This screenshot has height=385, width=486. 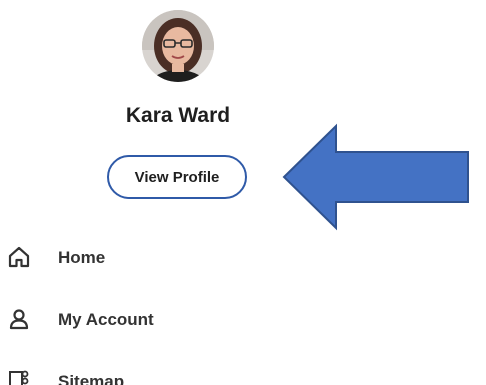 What do you see at coordinates (106, 319) in the screenshot?
I see `nav-item-my-account-label: My Account` at bounding box center [106, 319].